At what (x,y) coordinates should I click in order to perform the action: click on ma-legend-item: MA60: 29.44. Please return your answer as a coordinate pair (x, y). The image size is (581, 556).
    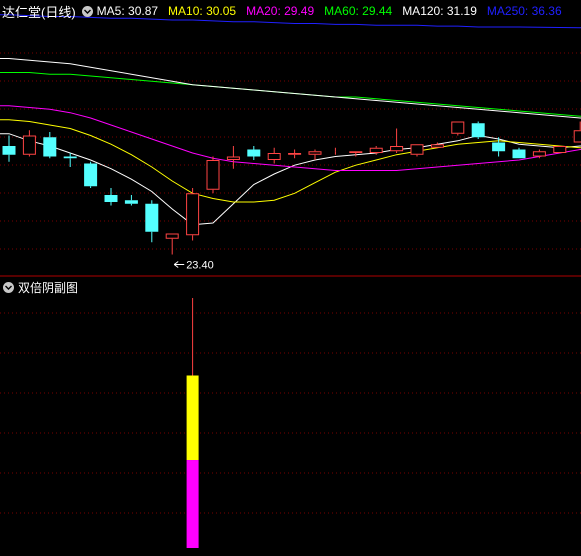
    Looking at the image, I should click on (358, 11).